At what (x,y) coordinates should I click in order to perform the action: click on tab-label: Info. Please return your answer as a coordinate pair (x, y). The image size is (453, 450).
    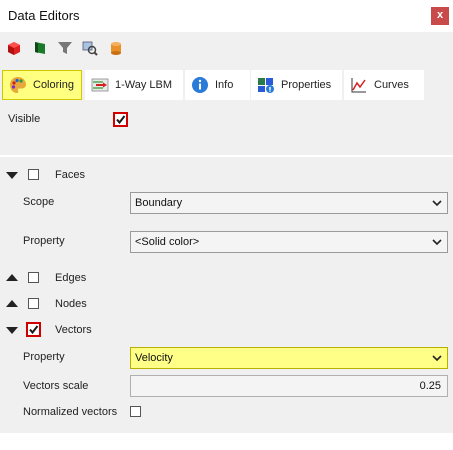
    Looking at the image, I should click on (224, 85).